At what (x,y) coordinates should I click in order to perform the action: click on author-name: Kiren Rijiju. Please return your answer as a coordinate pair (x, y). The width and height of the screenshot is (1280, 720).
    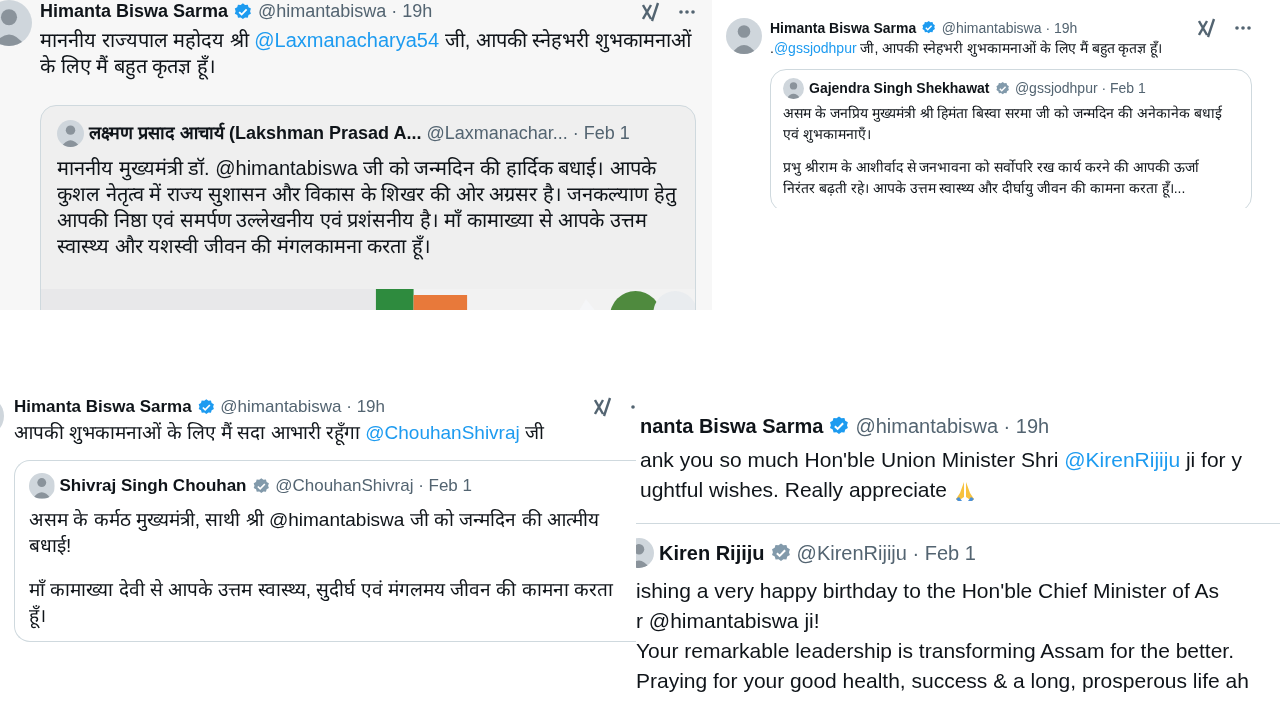
    Looking at the image, I should click on (712, 553).